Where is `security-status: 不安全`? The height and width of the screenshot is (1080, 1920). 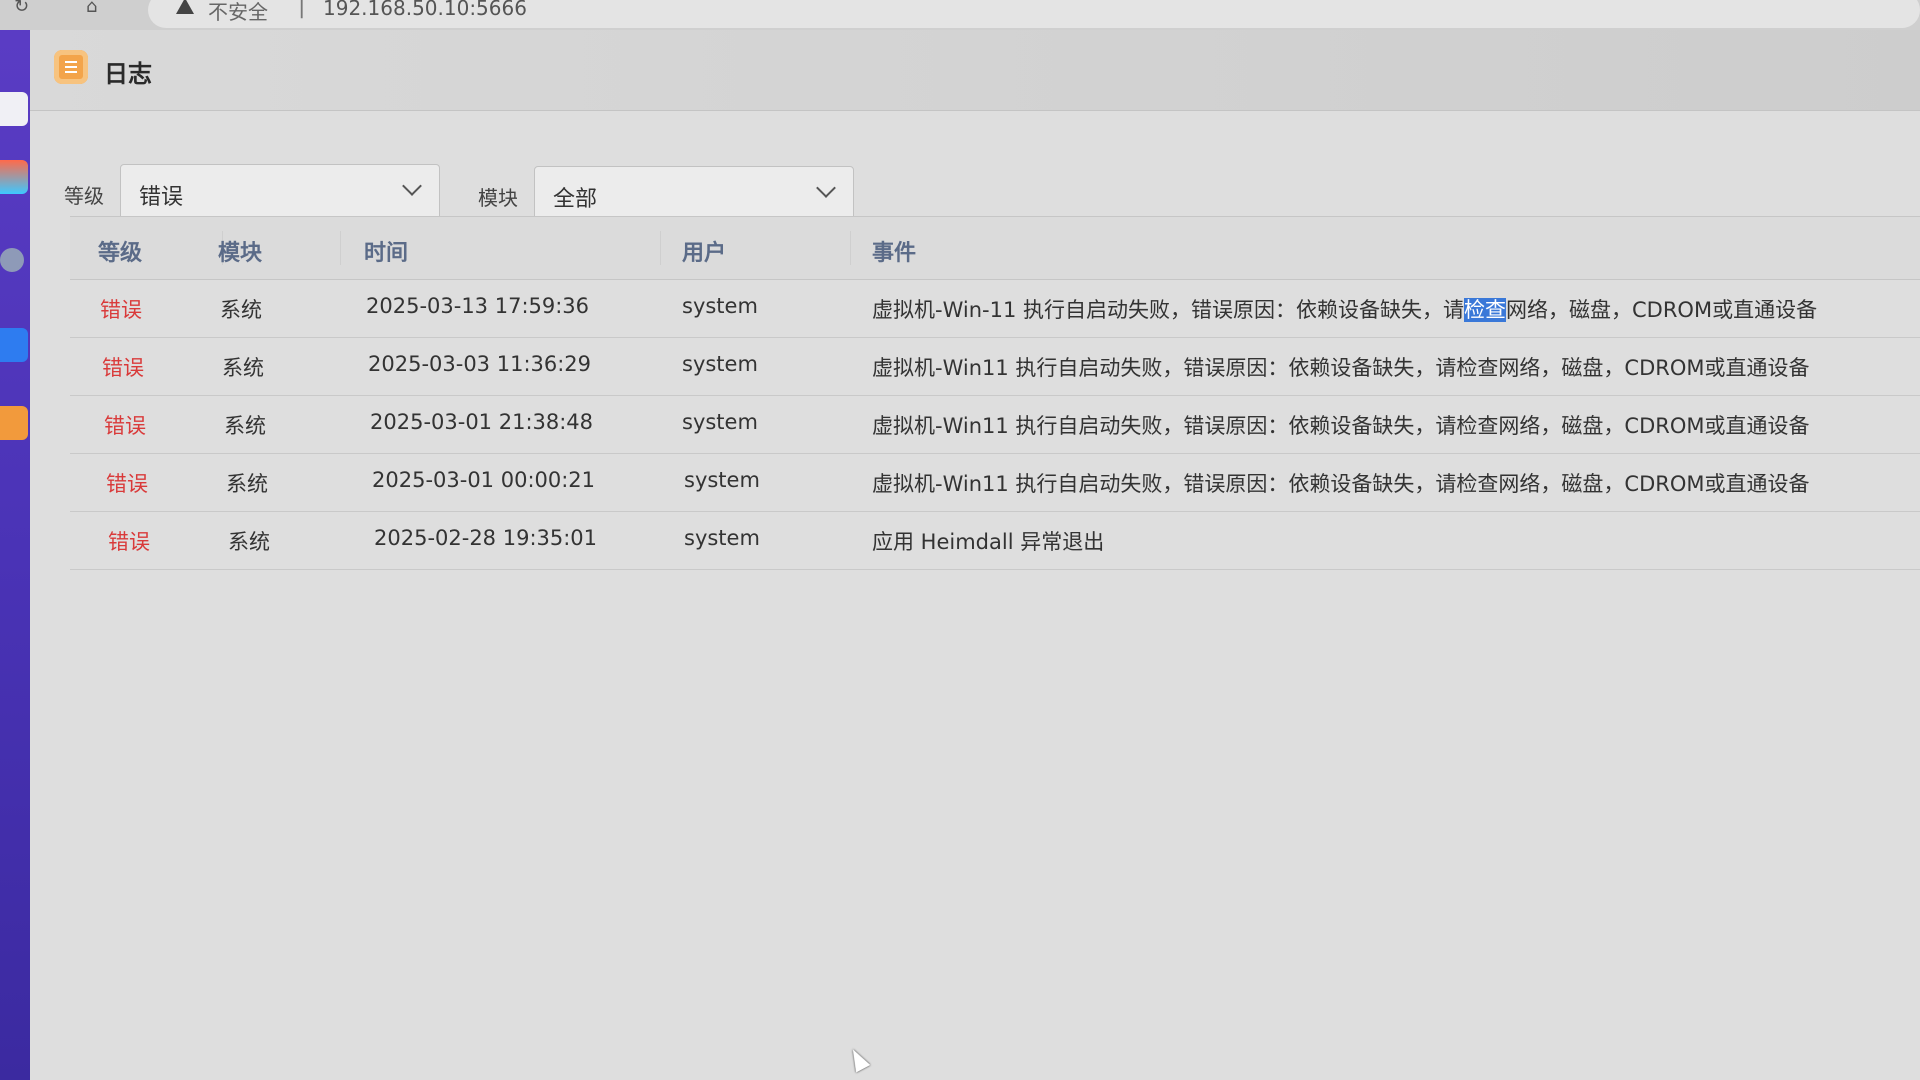 security-status: 不安全 is located at coordinates (238, 12).